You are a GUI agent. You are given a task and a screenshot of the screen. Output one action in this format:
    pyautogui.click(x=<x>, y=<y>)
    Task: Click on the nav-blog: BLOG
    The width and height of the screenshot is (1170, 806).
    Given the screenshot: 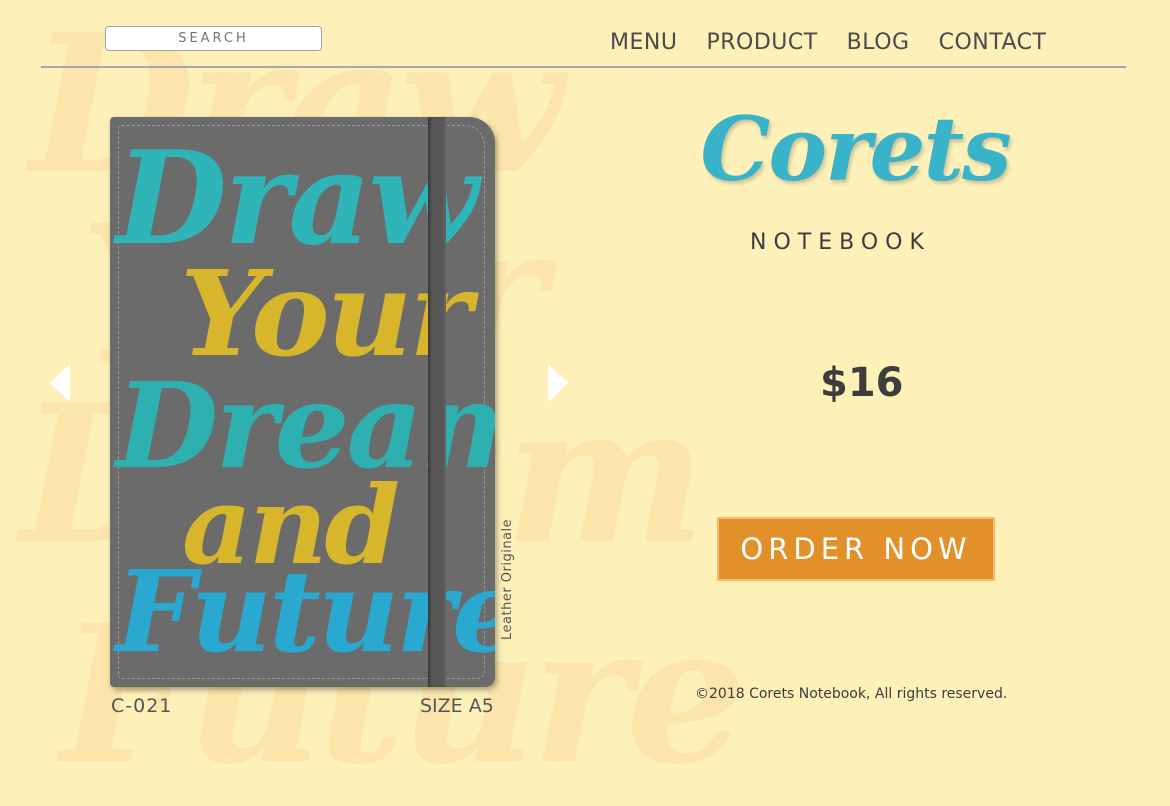 What is the action you would take?
    pyautogui.click(x=878, y=42)
    